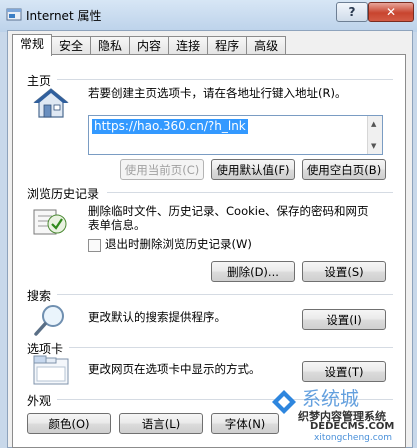 The height and width of the screenshot is (448, 417). I want to click on use-current-button: 使用当前页(C), so click(162, 169).